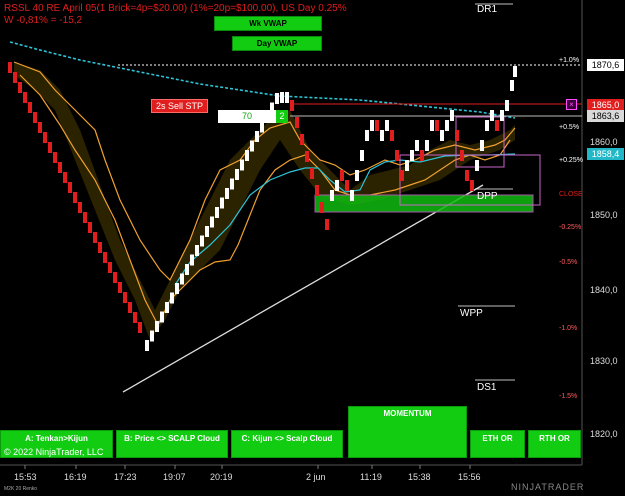  I want to click on order-count: 2, so click(282, 116).